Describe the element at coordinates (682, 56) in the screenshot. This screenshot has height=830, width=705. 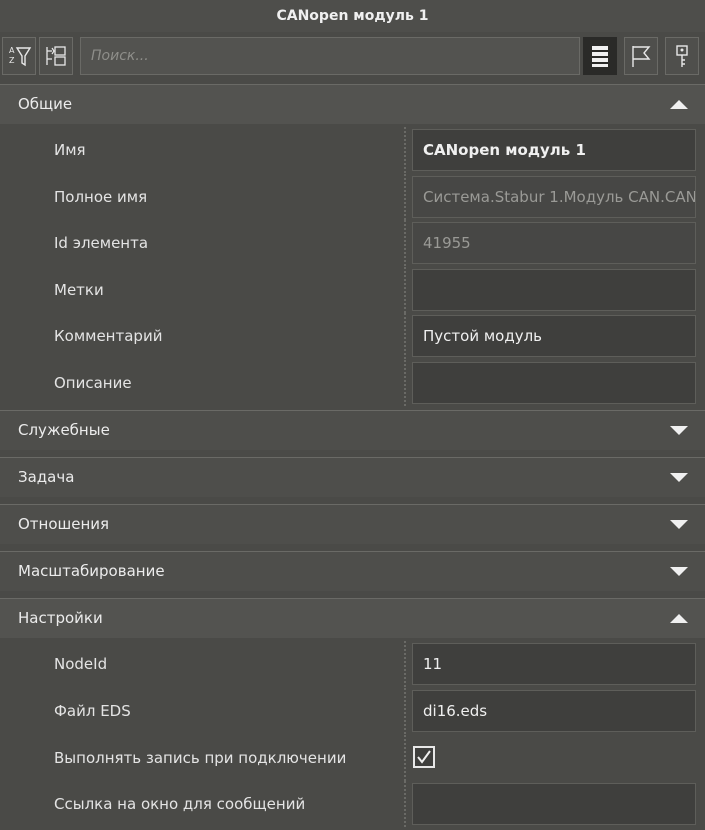
I see `key-icon` at that location.